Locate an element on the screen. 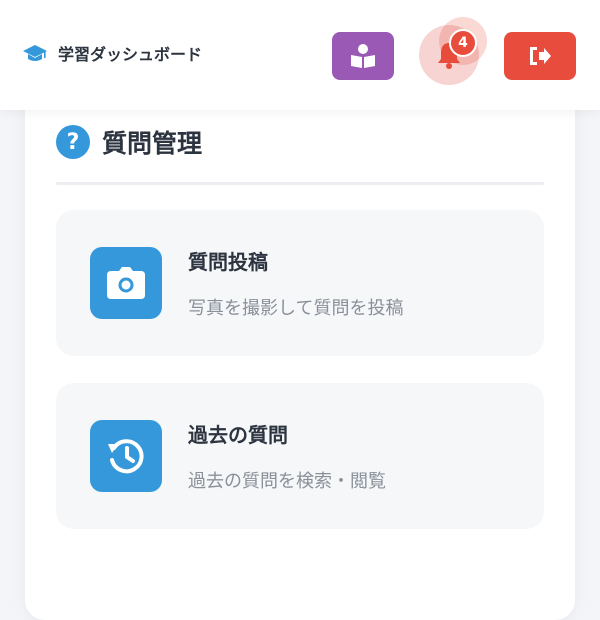  camera-icon is located at coordinates (126, 283).